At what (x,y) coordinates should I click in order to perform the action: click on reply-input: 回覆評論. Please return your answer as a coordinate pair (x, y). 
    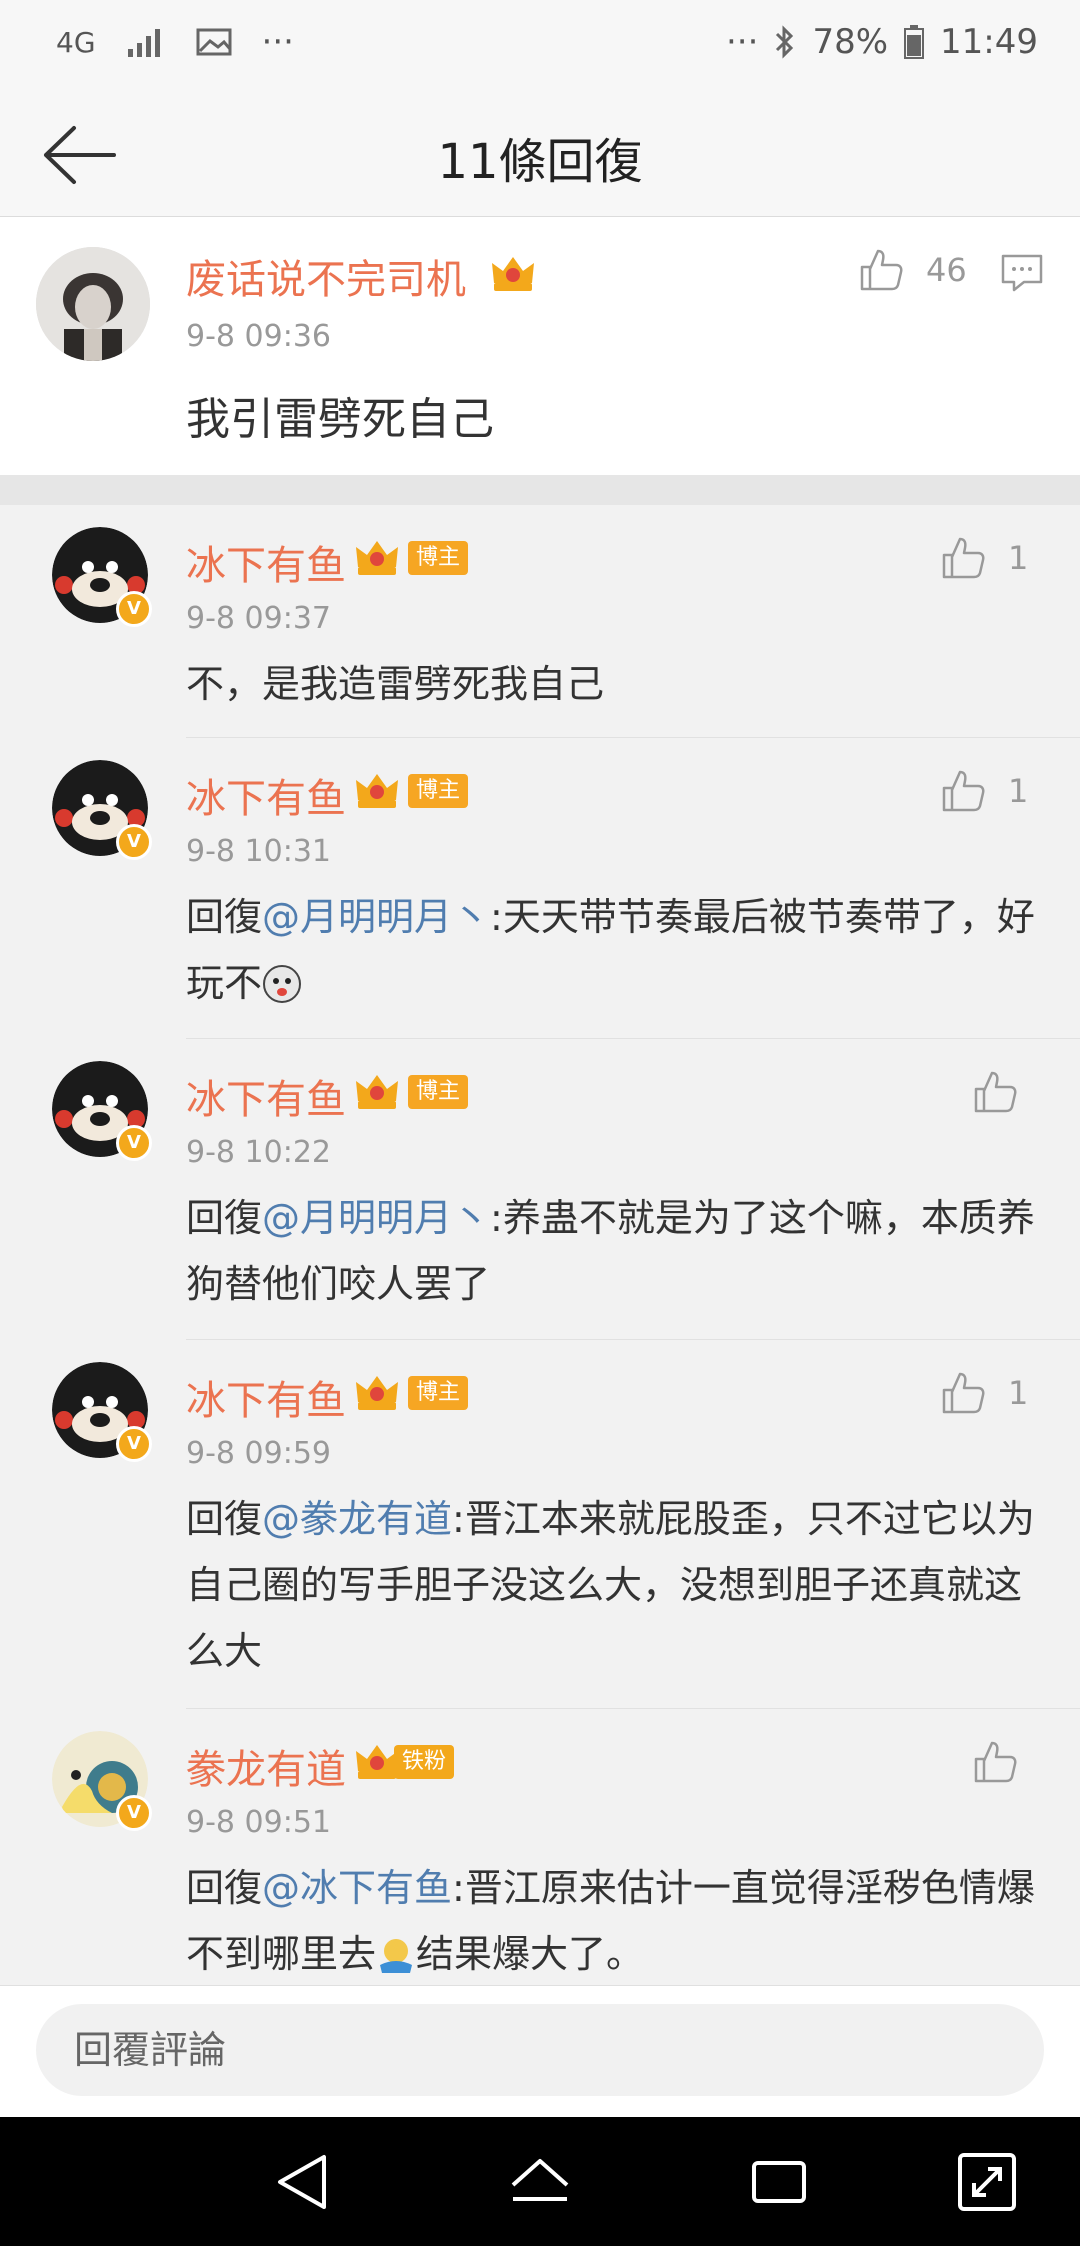
    Looking at the image, I should click on (540, 2050).